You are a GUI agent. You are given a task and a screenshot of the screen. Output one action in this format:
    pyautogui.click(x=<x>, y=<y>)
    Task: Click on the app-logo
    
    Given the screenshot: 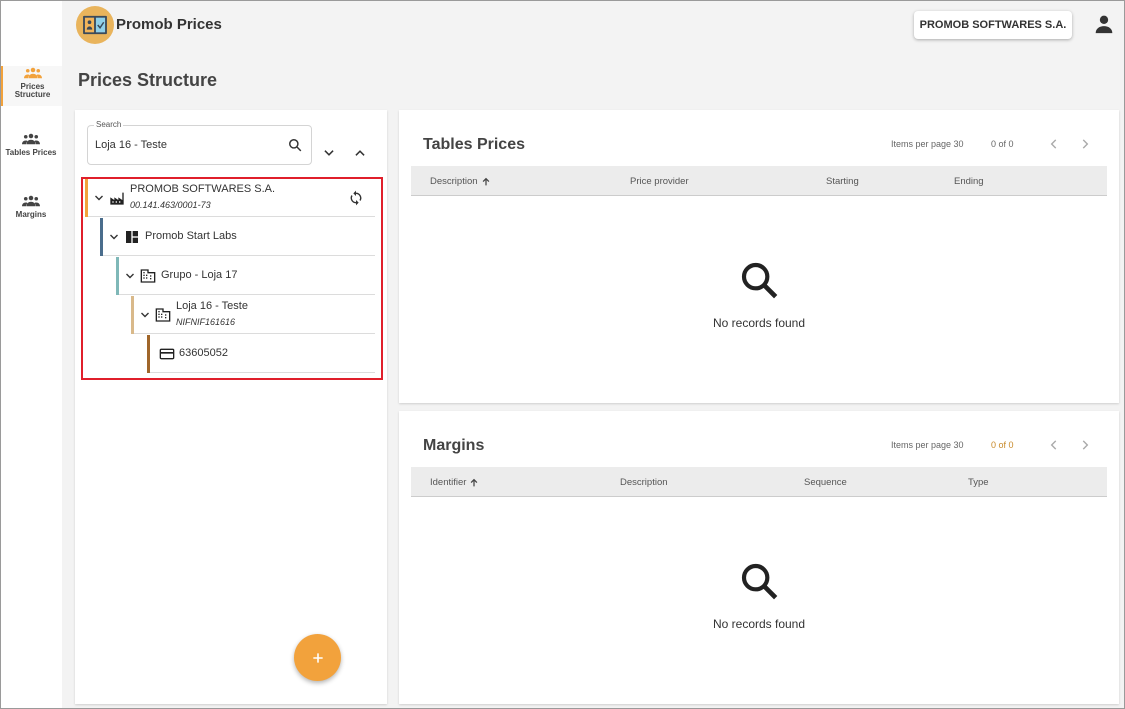 What is the action you would take?
    pyautogui.click(x=95, y=25)
    